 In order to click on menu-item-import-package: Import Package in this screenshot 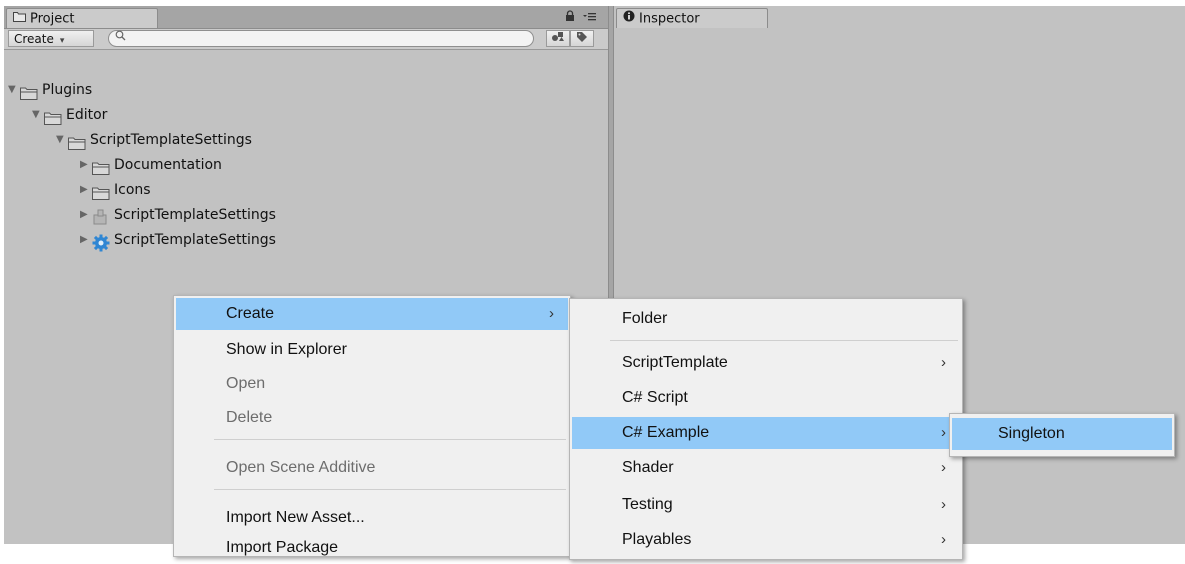, I will do `click(372, 548)`.